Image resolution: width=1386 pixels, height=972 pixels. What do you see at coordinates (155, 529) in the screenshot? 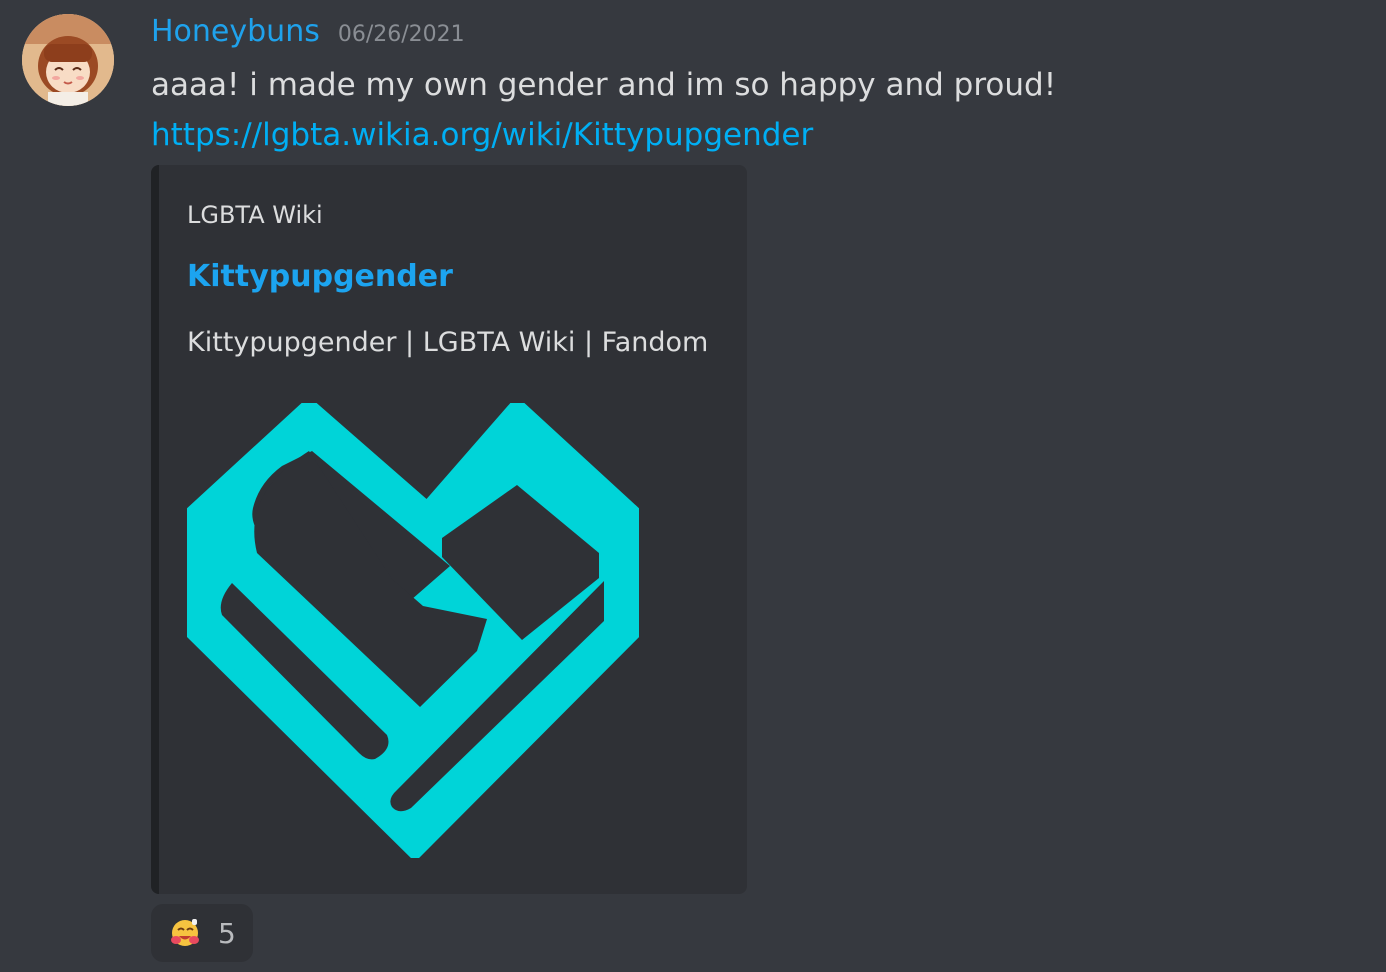
I see `embed-accent-bar` at bounding box center [155, 529].